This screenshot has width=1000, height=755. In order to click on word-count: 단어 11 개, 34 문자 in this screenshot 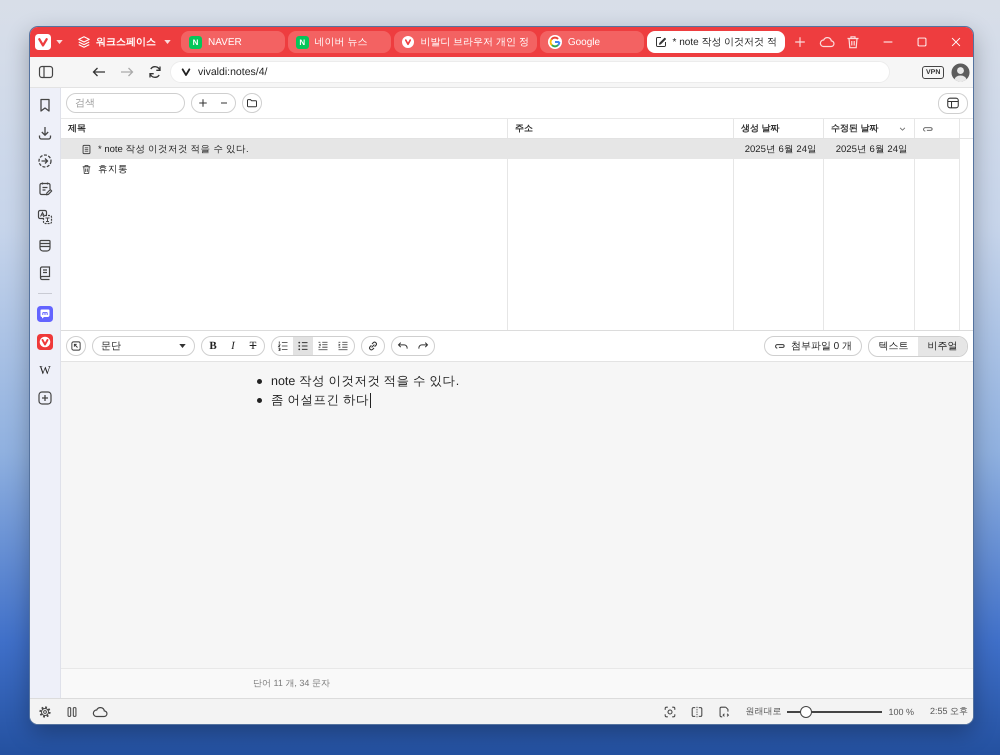, I will do `click(291, 683)`.